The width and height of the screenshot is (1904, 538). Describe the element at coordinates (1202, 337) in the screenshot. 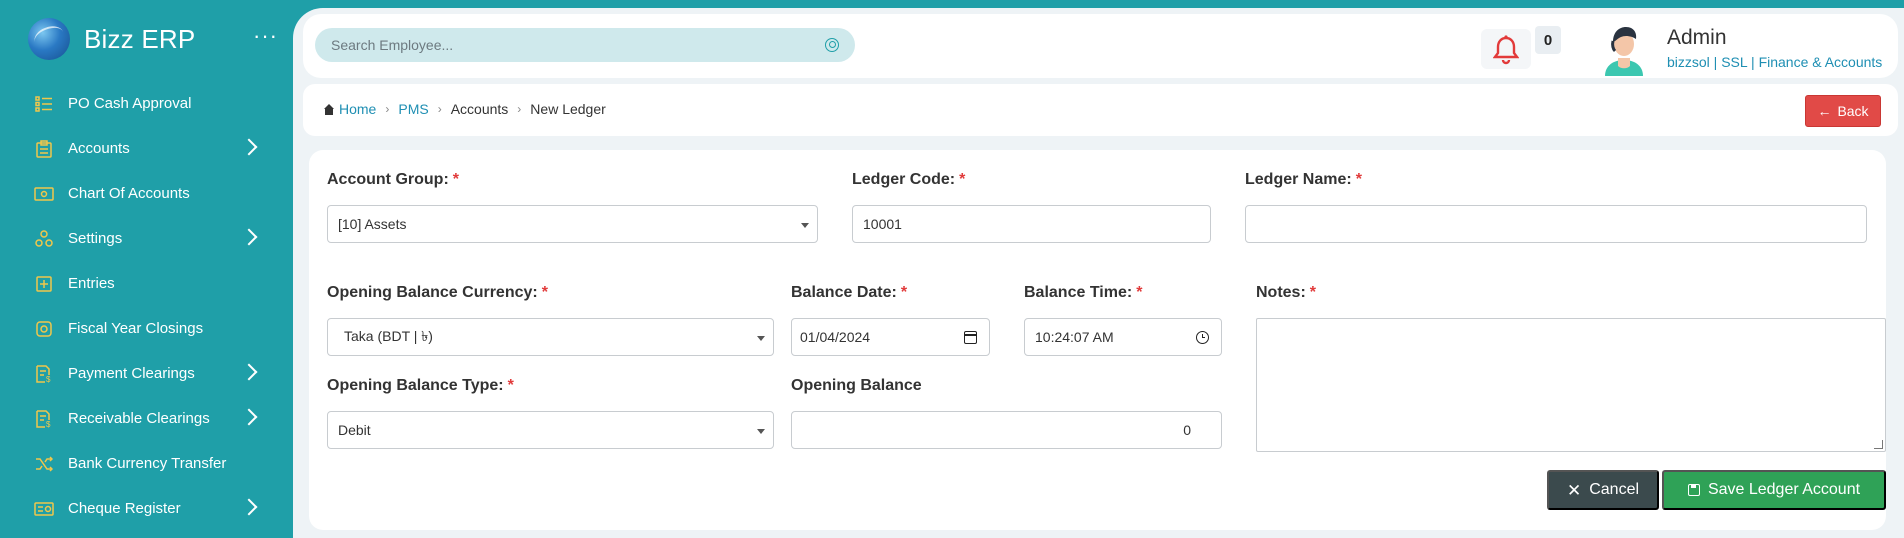

I see `clock-icon` at that location.